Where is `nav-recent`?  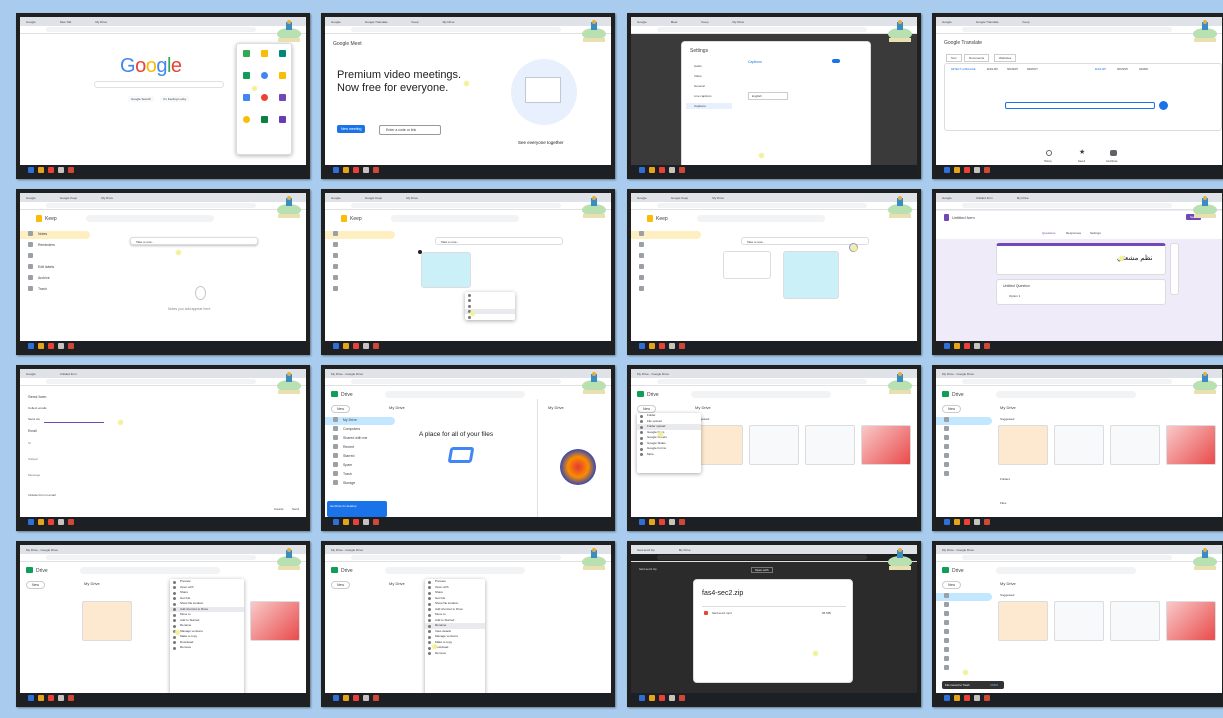 nav-recent is located at coordinates (949, 642).